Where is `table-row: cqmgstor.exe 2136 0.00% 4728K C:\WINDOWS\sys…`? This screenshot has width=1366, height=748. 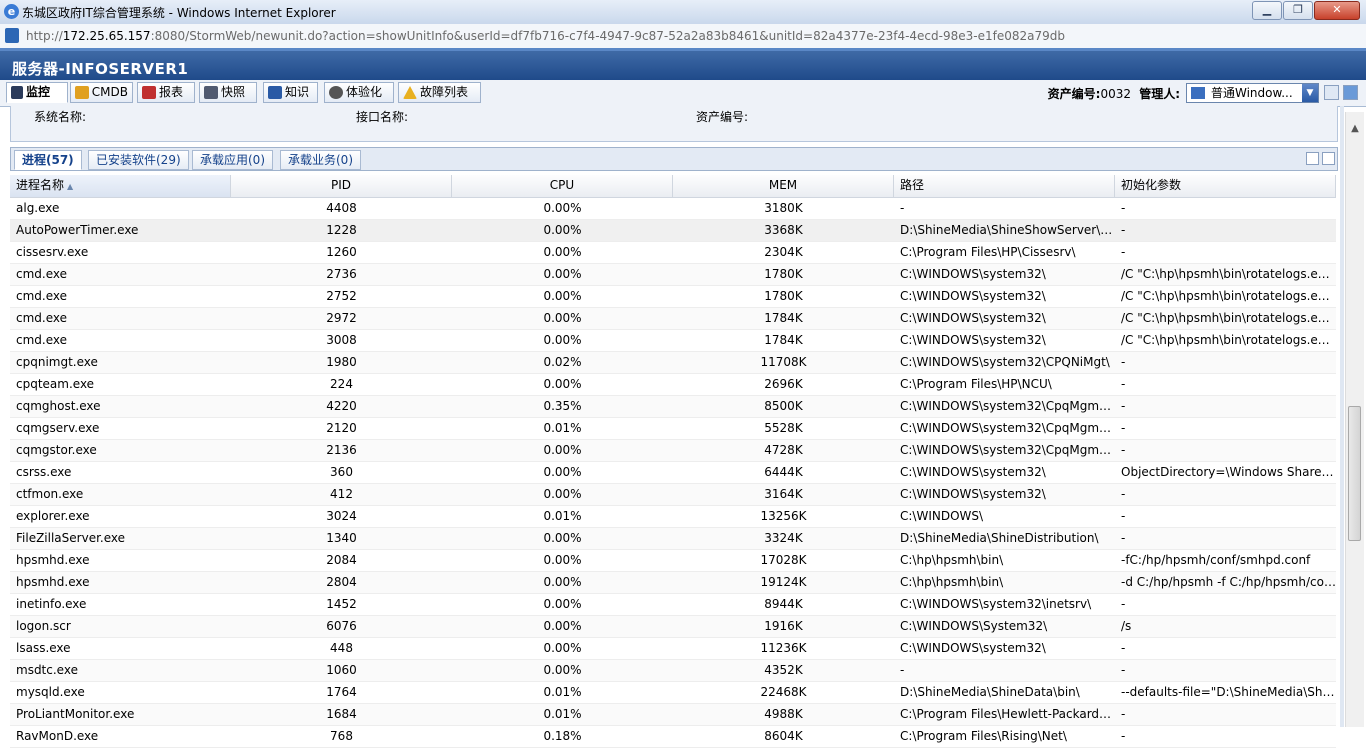 table-row: cqmgstor.exe 2136 0.00% 4728K C:\WINDOWS\sys… is located at coordinates (673, 451).